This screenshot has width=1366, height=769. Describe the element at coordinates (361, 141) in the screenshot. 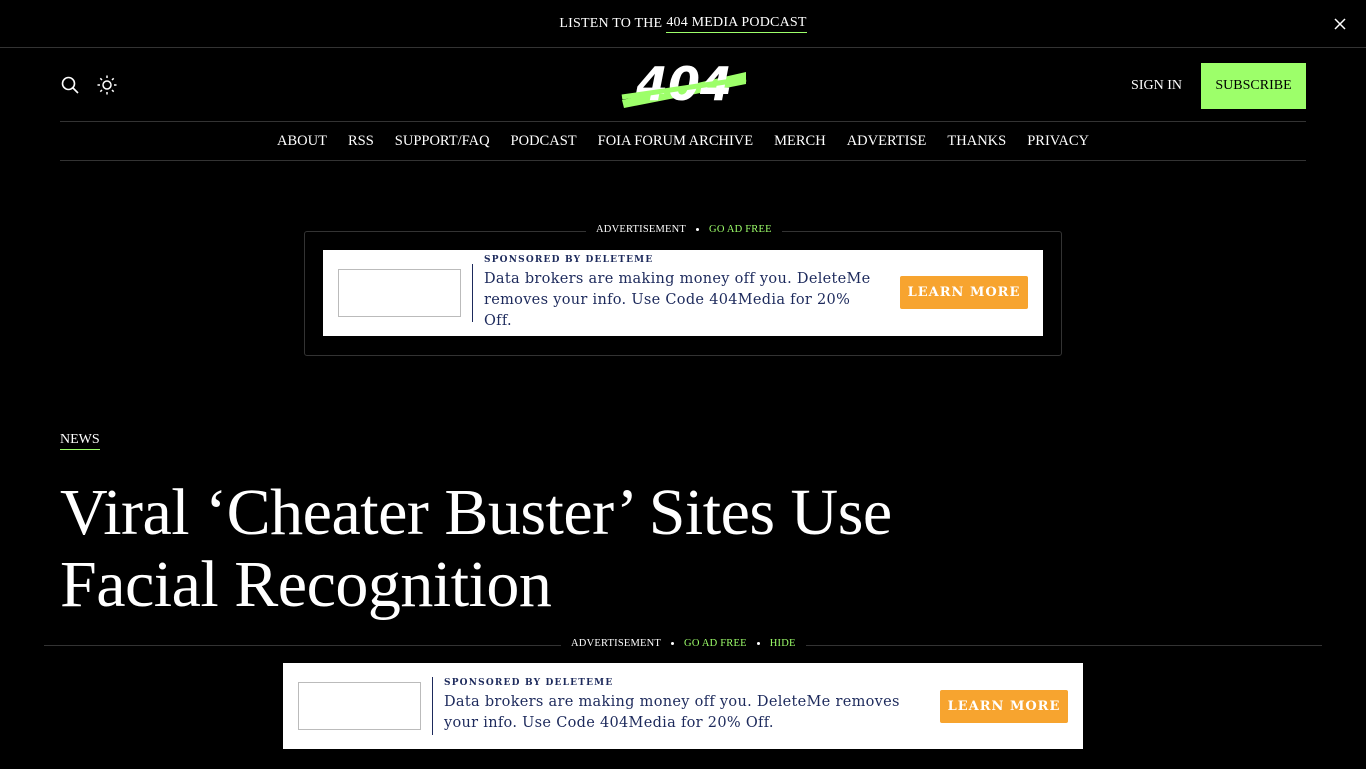

I see `nav-item-rss: RSS` at that location.